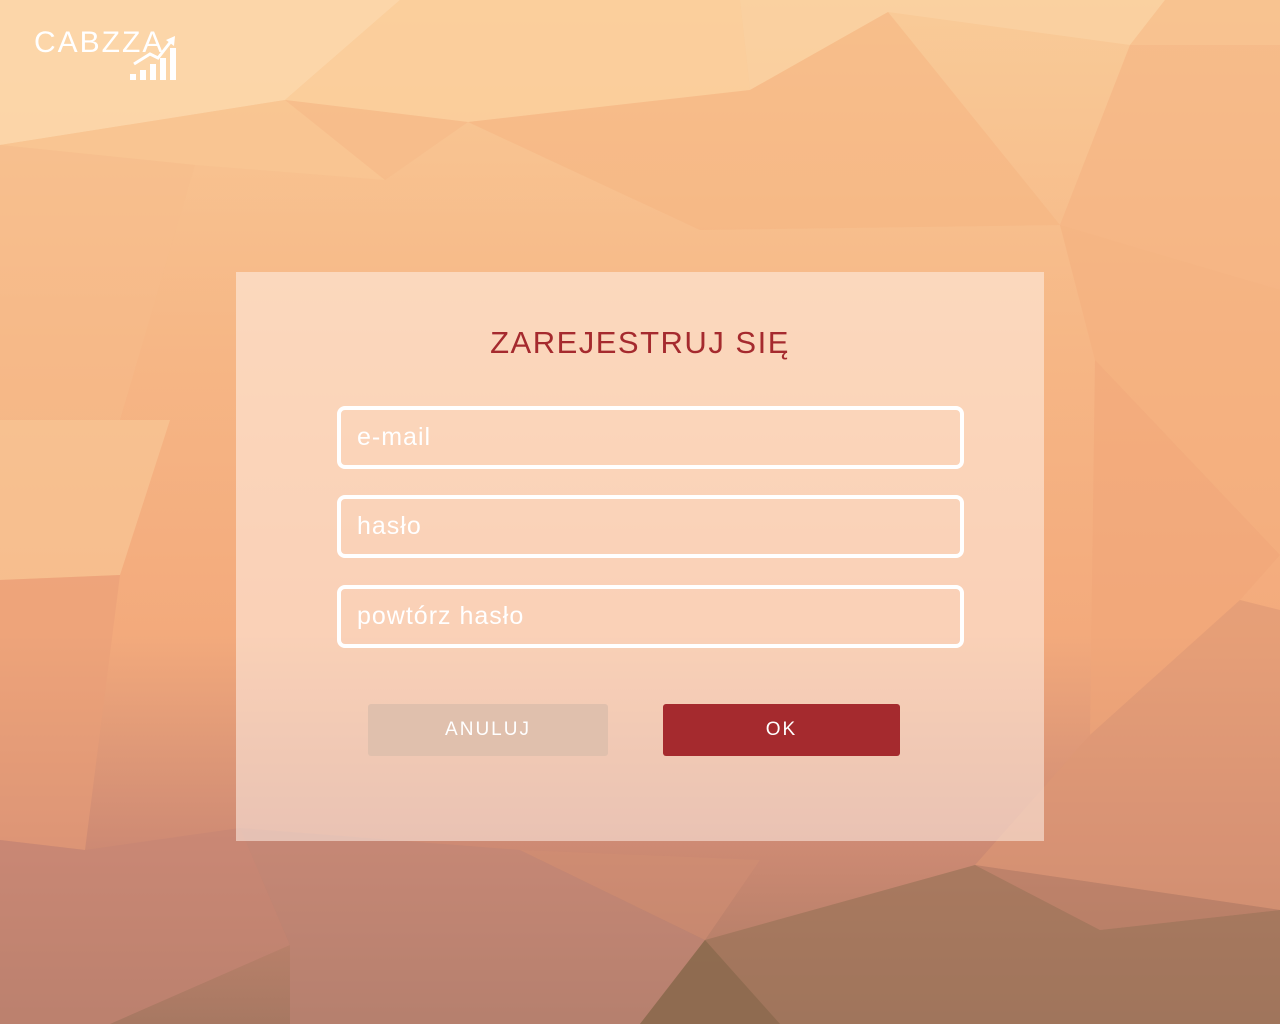  Describe the element at coordinates (153, 58) in the screenshot. I see `chart-growth-icon` at that location.